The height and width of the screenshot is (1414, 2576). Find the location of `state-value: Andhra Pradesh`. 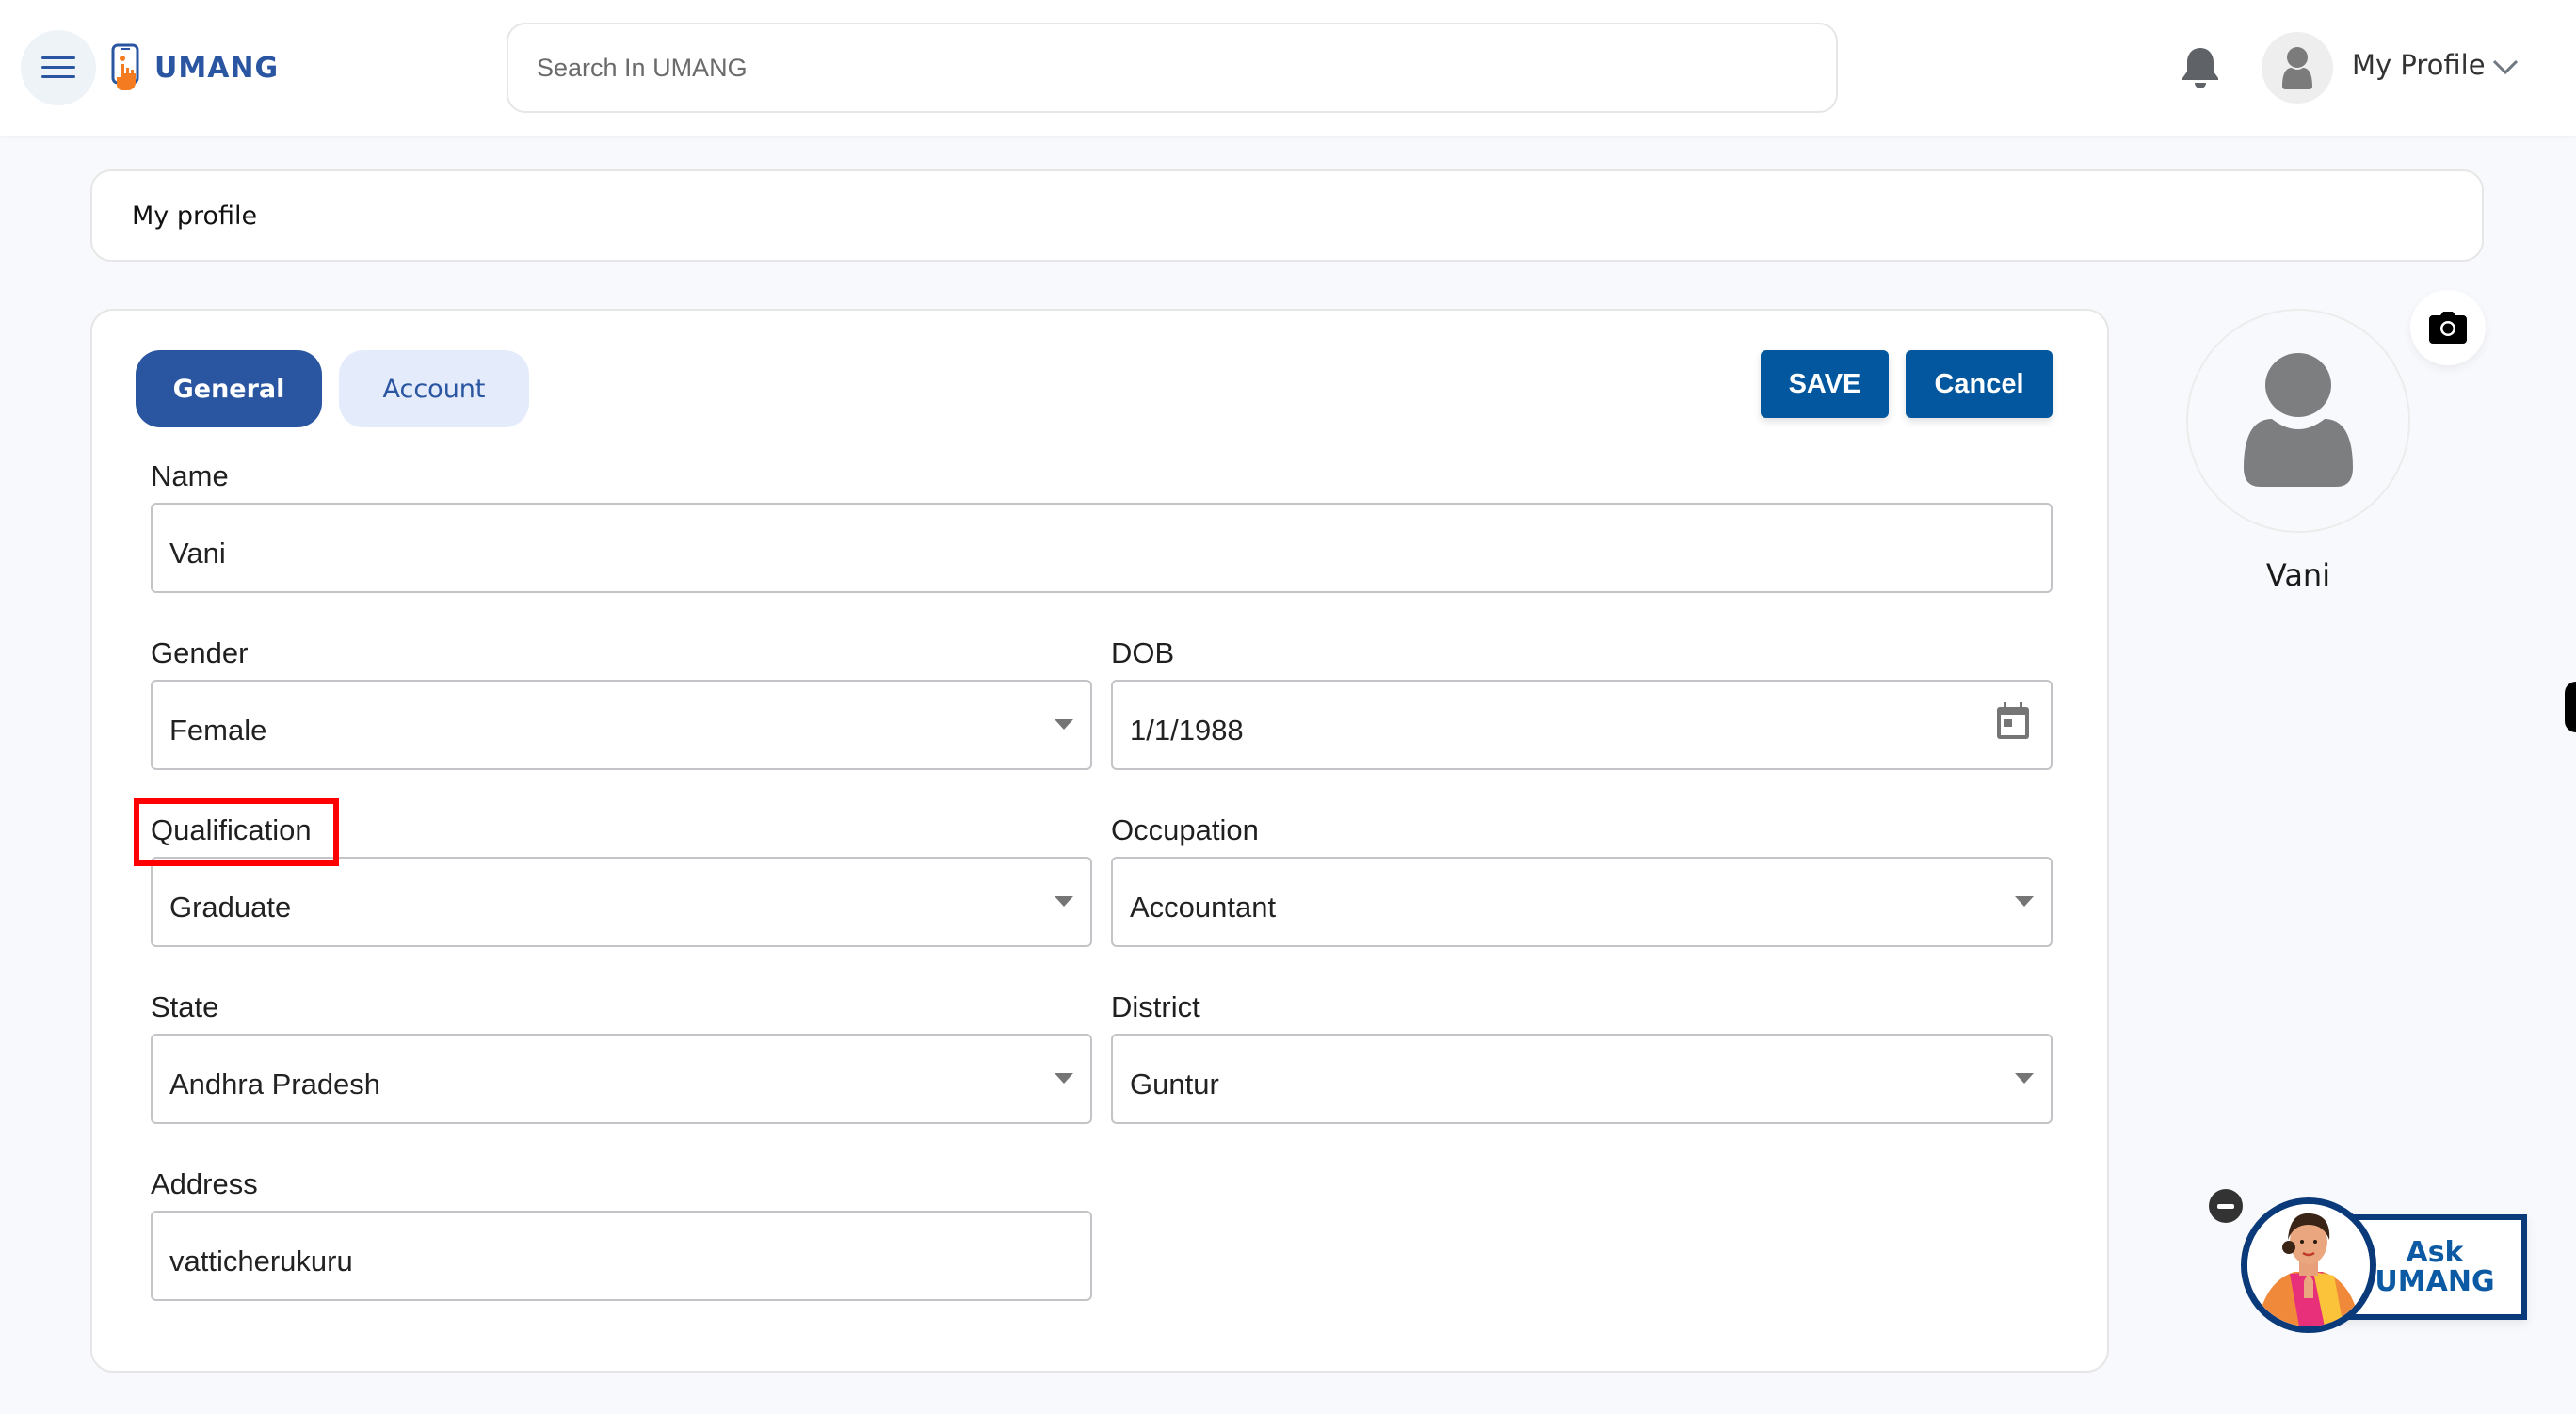

state-value: Andhra Pradesh is located at coordinates (275, 1084).